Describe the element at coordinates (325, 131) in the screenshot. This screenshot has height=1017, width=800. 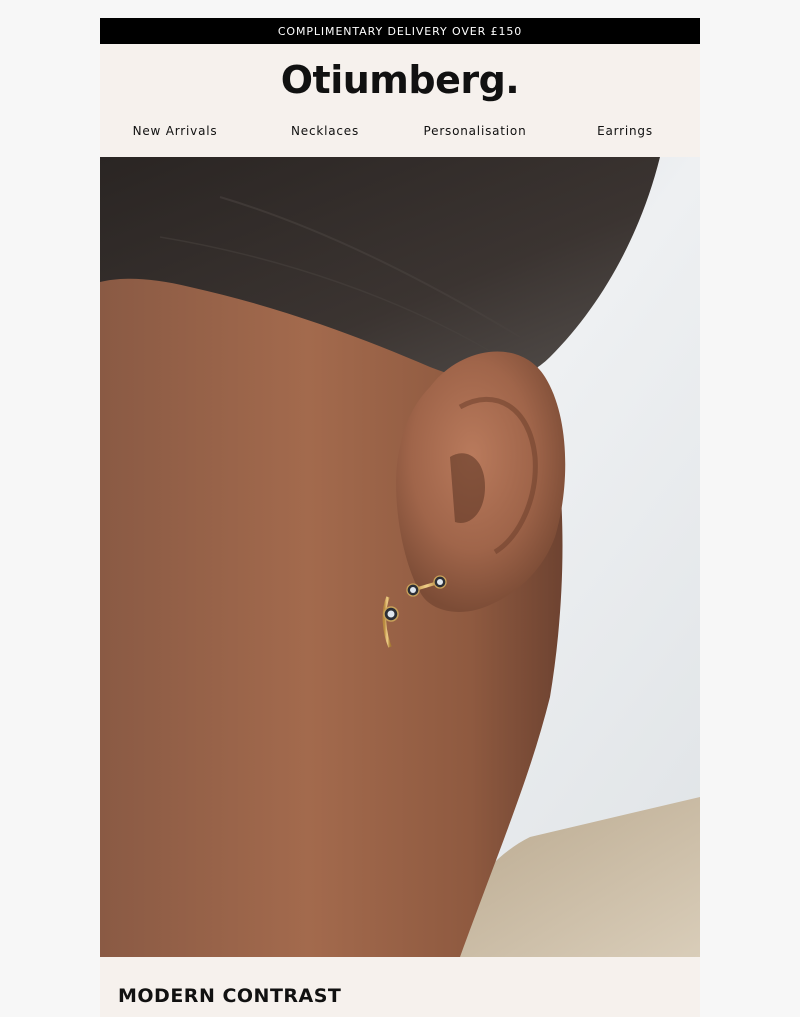
I see `nav-item-necklaces: Necklaces` at that location.